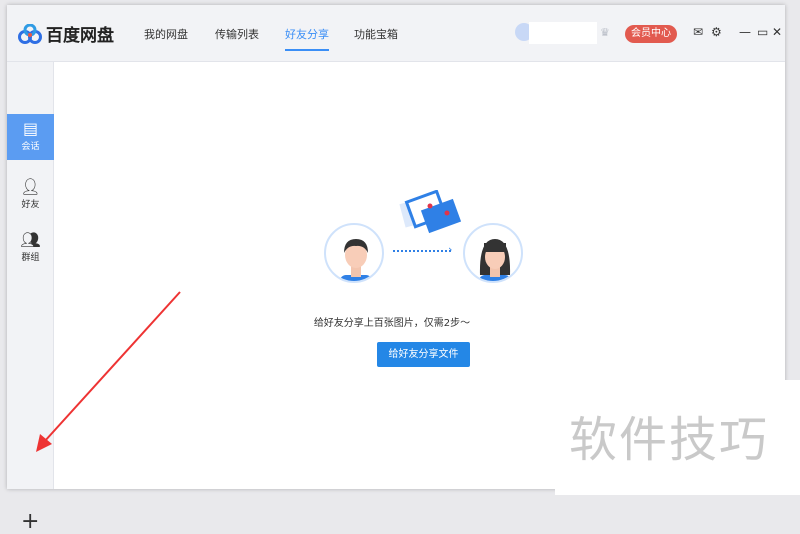 The image size is (800, 534). Describe the element at coordinates (354, 253) in the screenshot. I see `sender-avatar` at that location.